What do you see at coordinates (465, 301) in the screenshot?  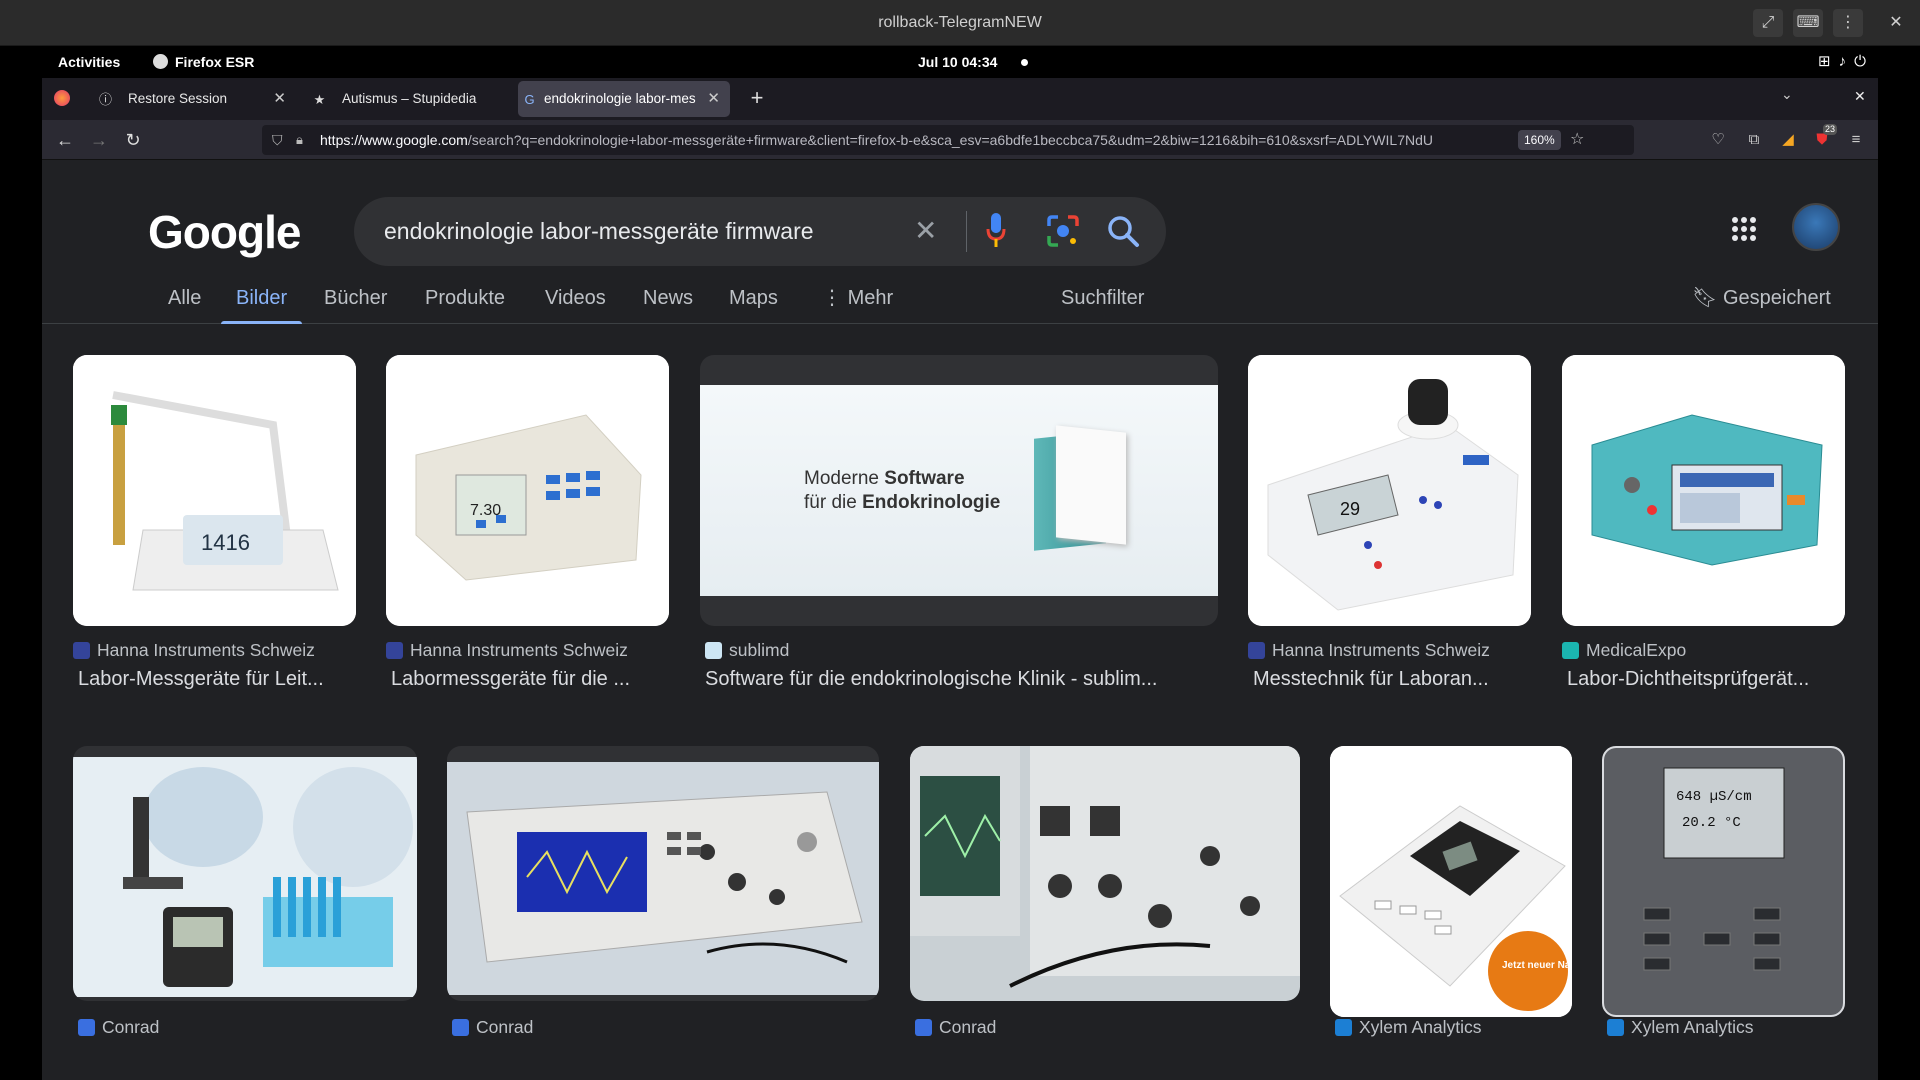 I see `tab-produkte: Produkte` at bounding box center [465, 301].